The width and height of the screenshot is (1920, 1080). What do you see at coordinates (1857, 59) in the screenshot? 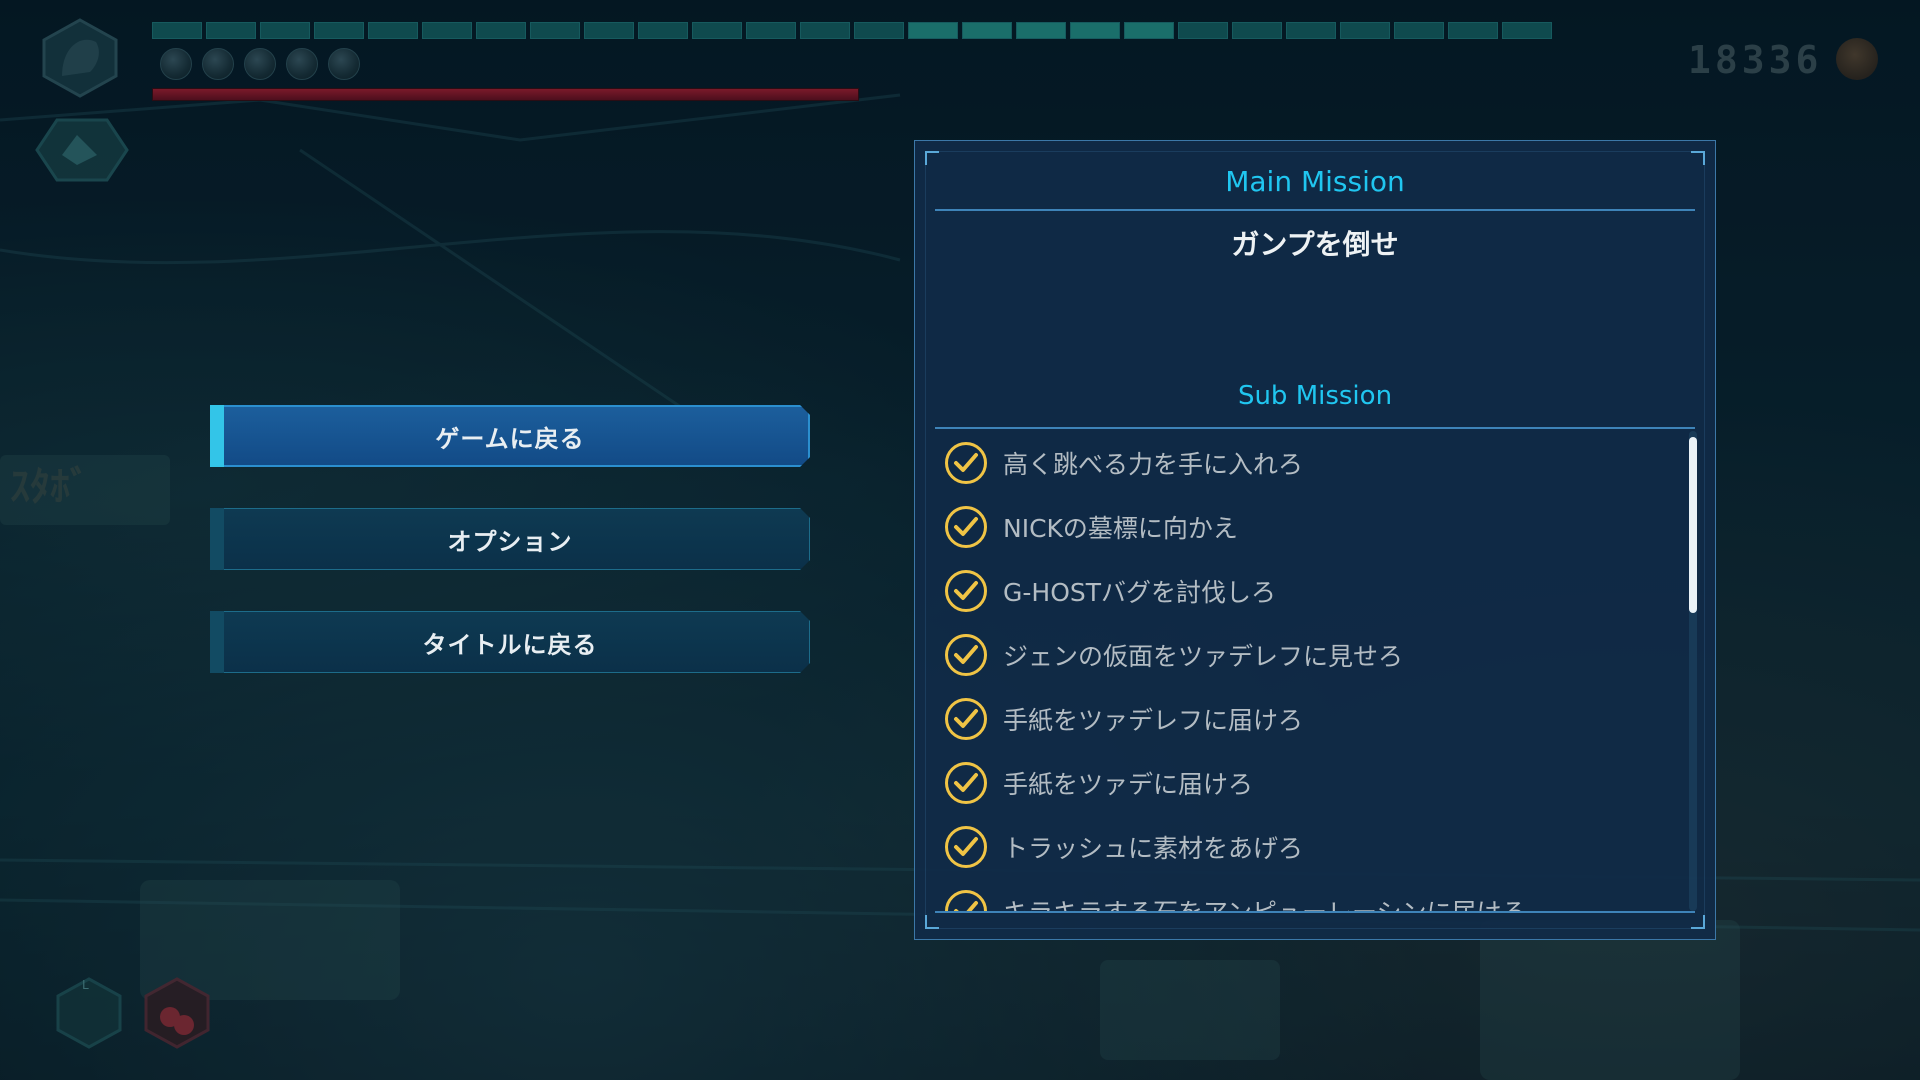
I see `currency-icon` at bounding box center [1857, 59].